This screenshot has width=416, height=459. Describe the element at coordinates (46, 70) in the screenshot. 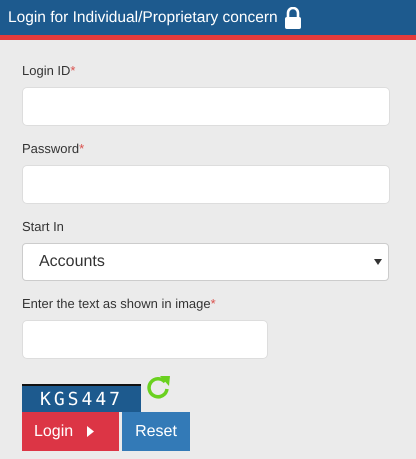

I see `field-label: Login ID` at that location.